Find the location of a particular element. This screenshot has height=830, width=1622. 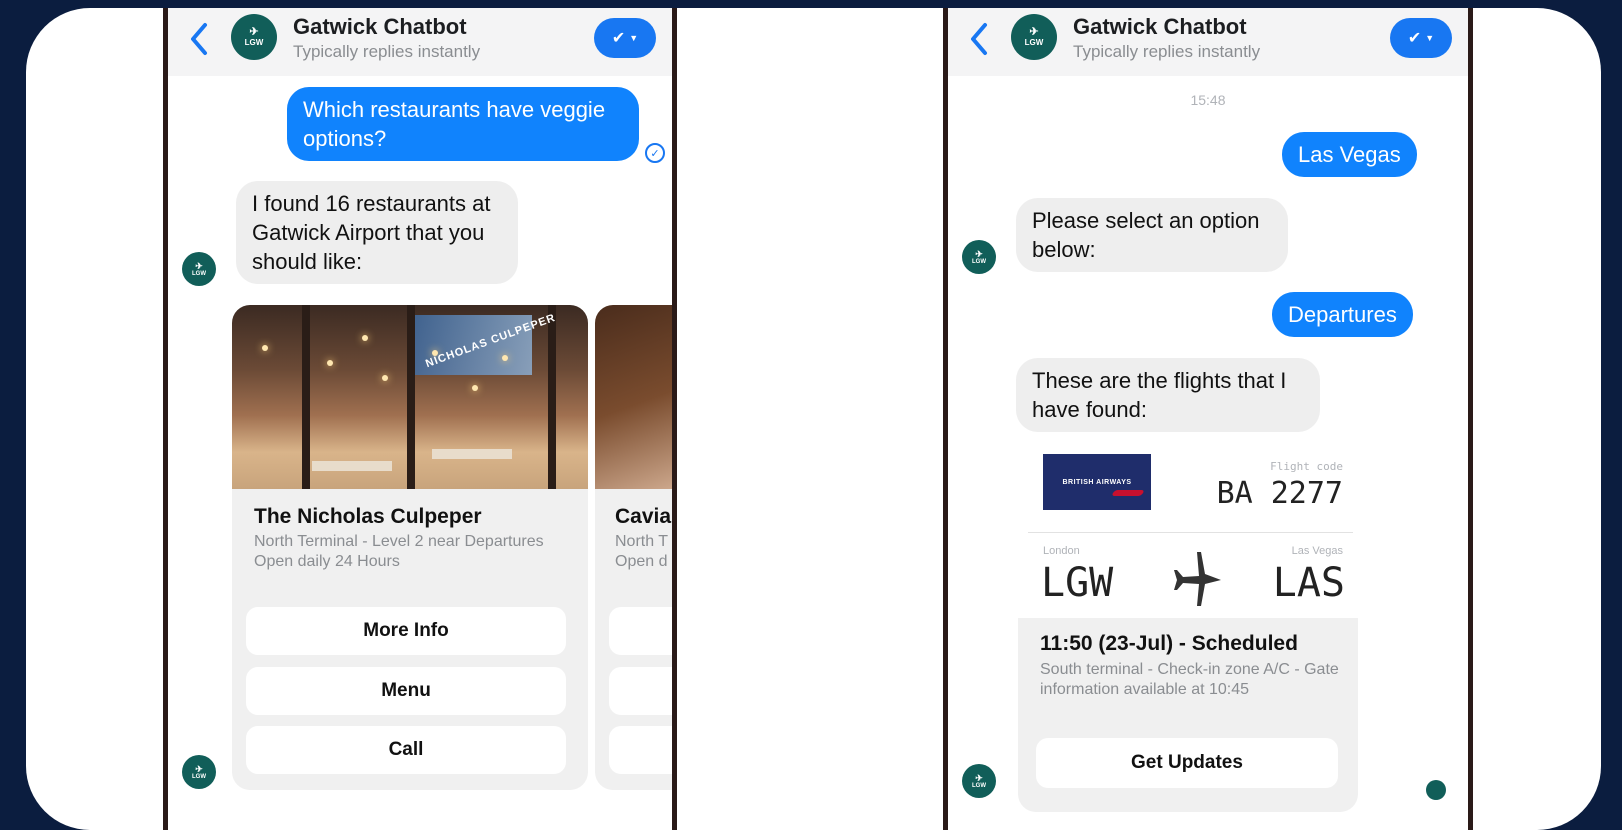

menu-button: Menu is located at coordinates (406, 691).